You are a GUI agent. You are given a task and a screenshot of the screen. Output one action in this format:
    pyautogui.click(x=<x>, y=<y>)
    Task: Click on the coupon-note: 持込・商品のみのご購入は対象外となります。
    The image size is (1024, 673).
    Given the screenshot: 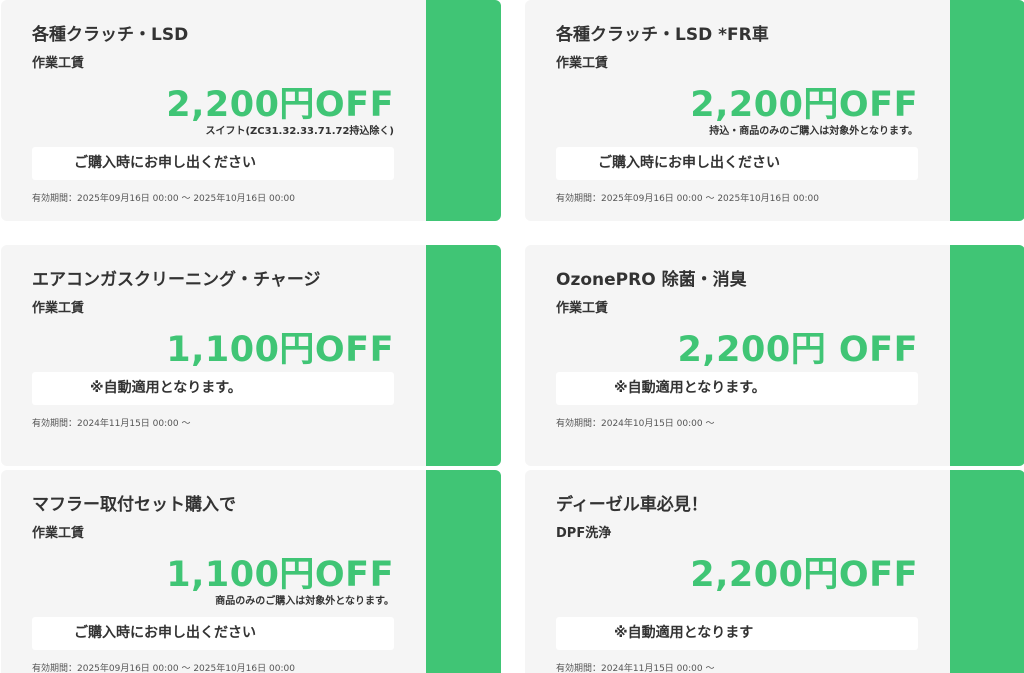 What is the action you would take?
    pyautogui.click(x=813, y=131)
    